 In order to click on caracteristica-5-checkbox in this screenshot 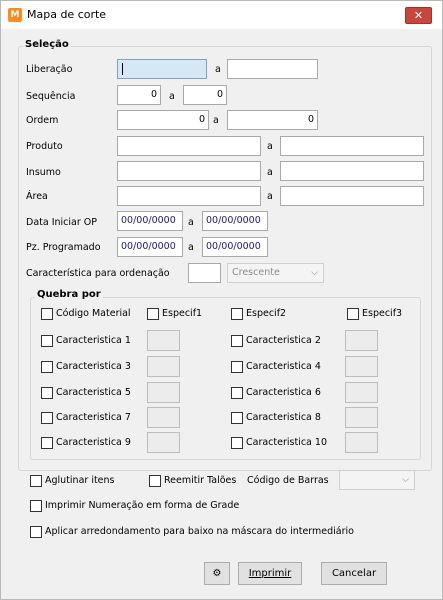, I will do `click(47, 393)`.